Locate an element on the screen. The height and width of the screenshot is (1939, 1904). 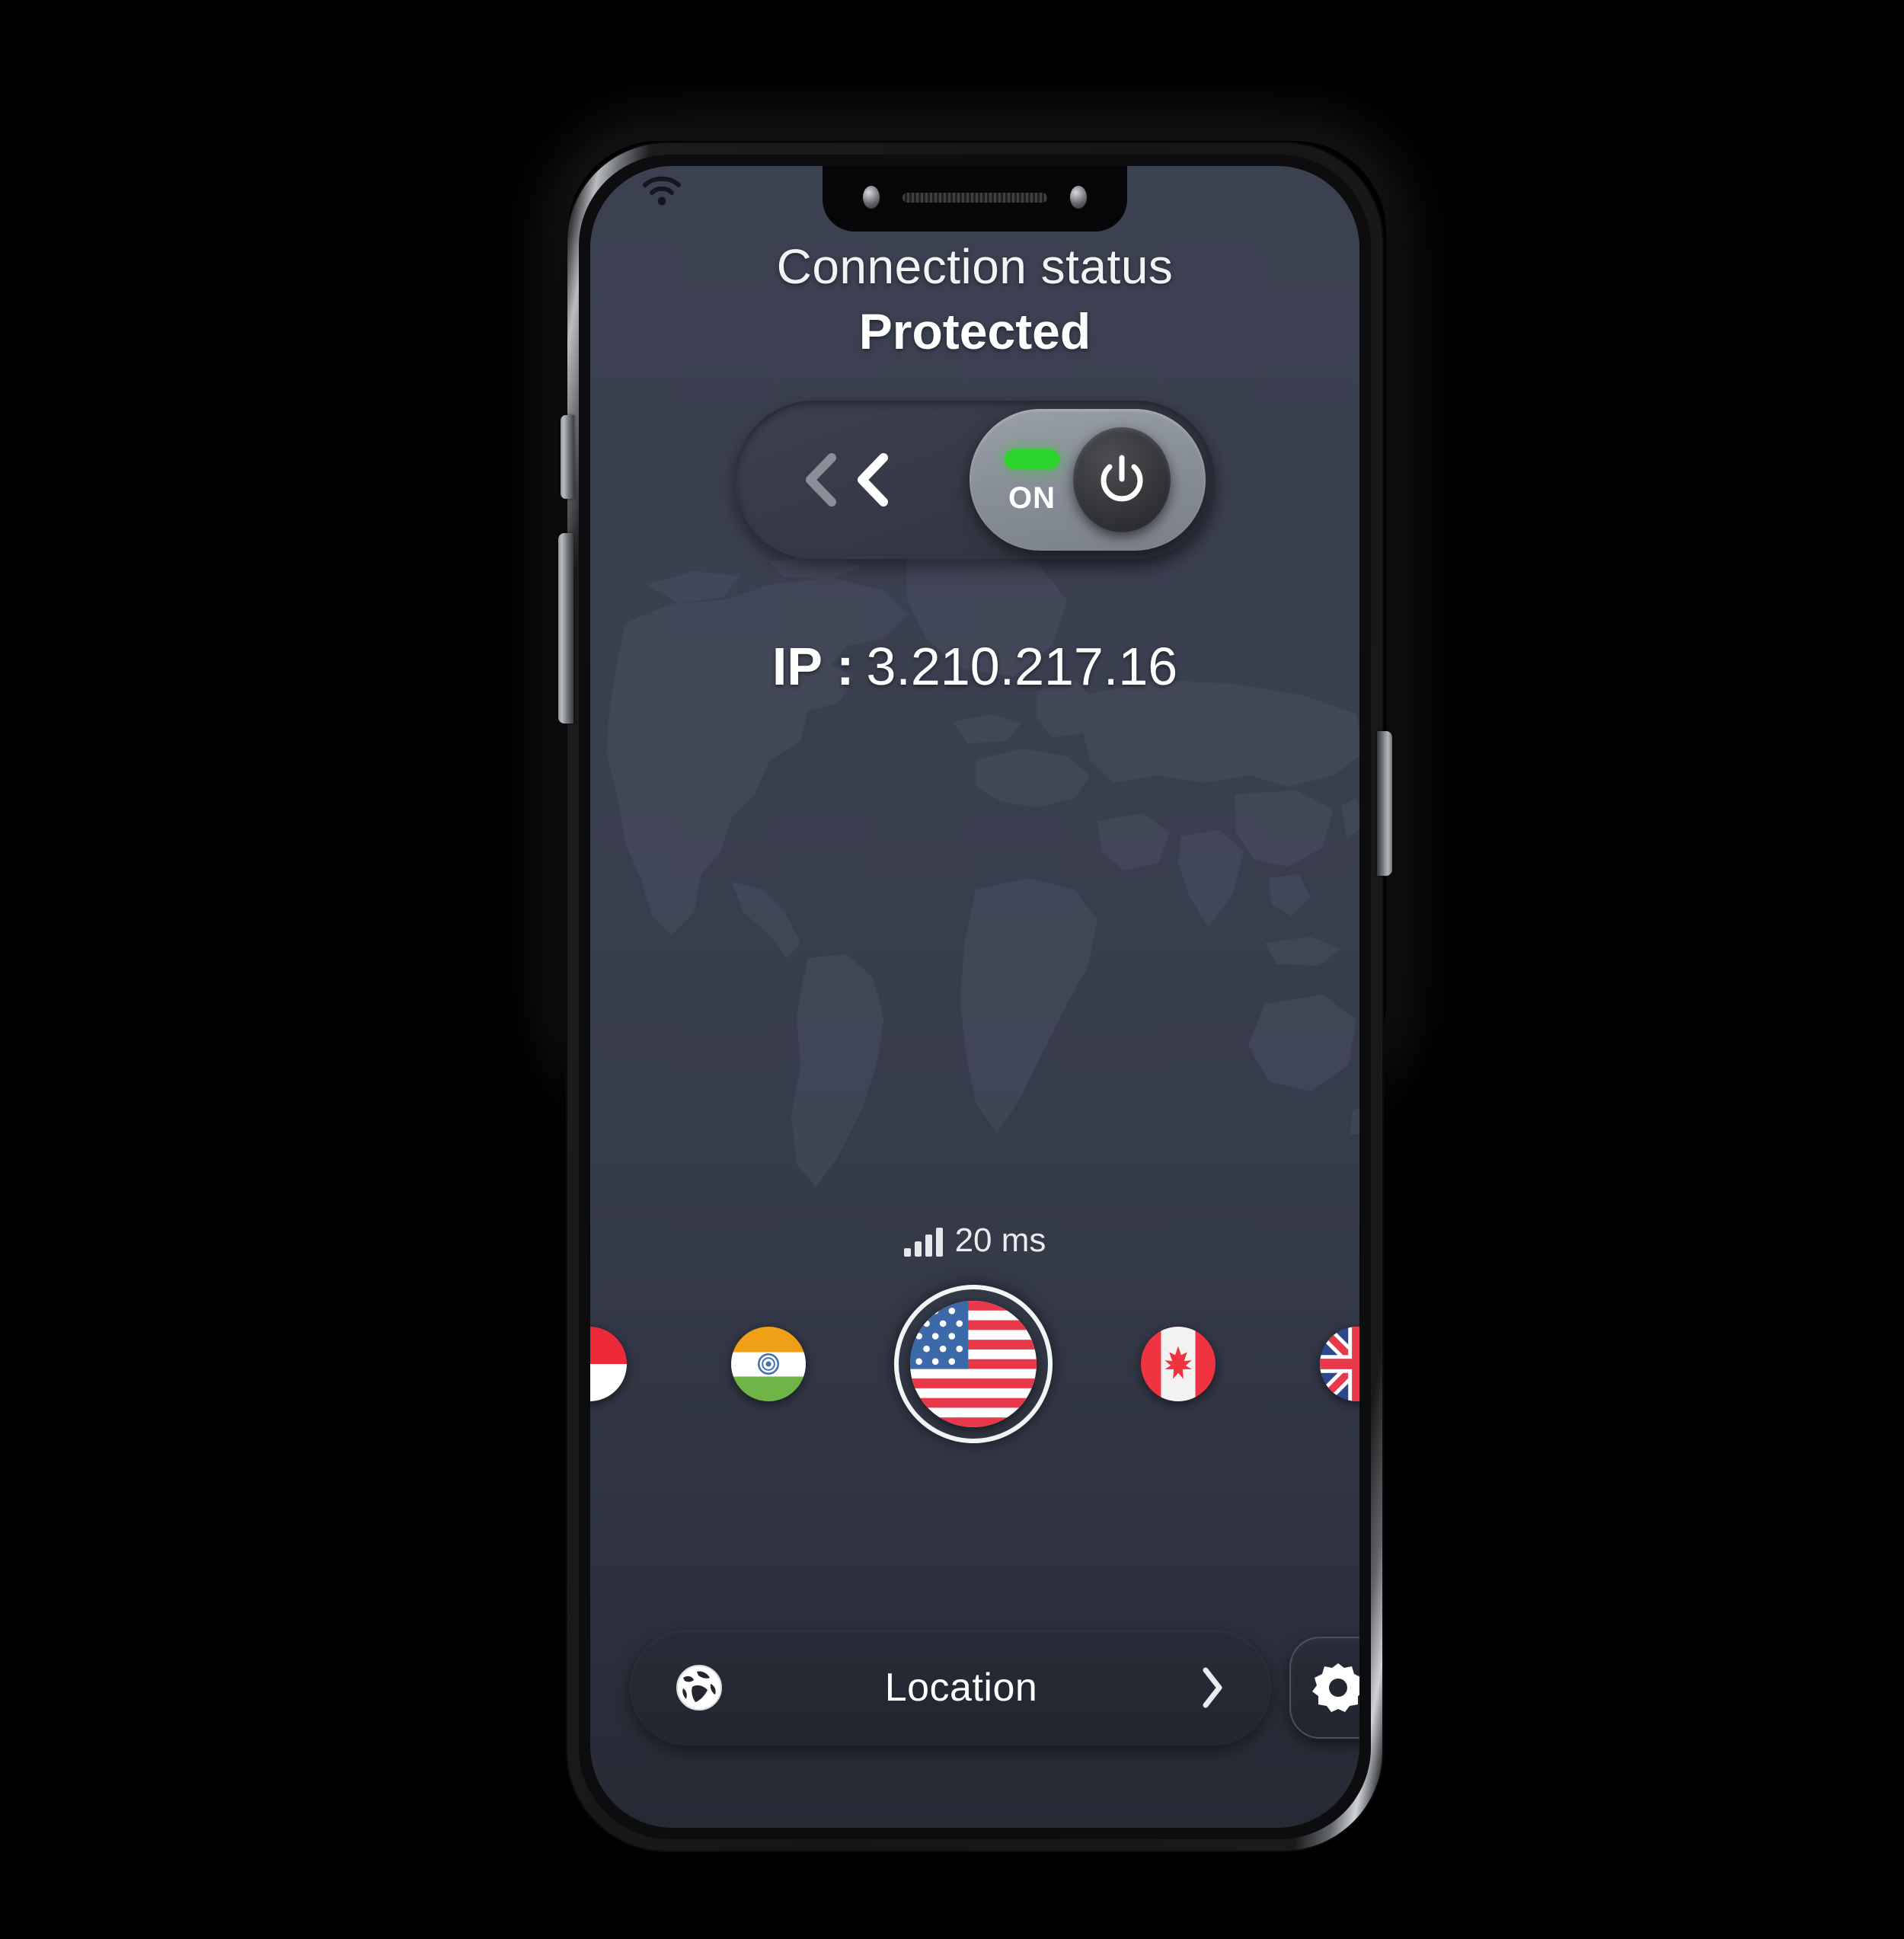
toggle-knob: ON is located at coordinates (1088, 480).